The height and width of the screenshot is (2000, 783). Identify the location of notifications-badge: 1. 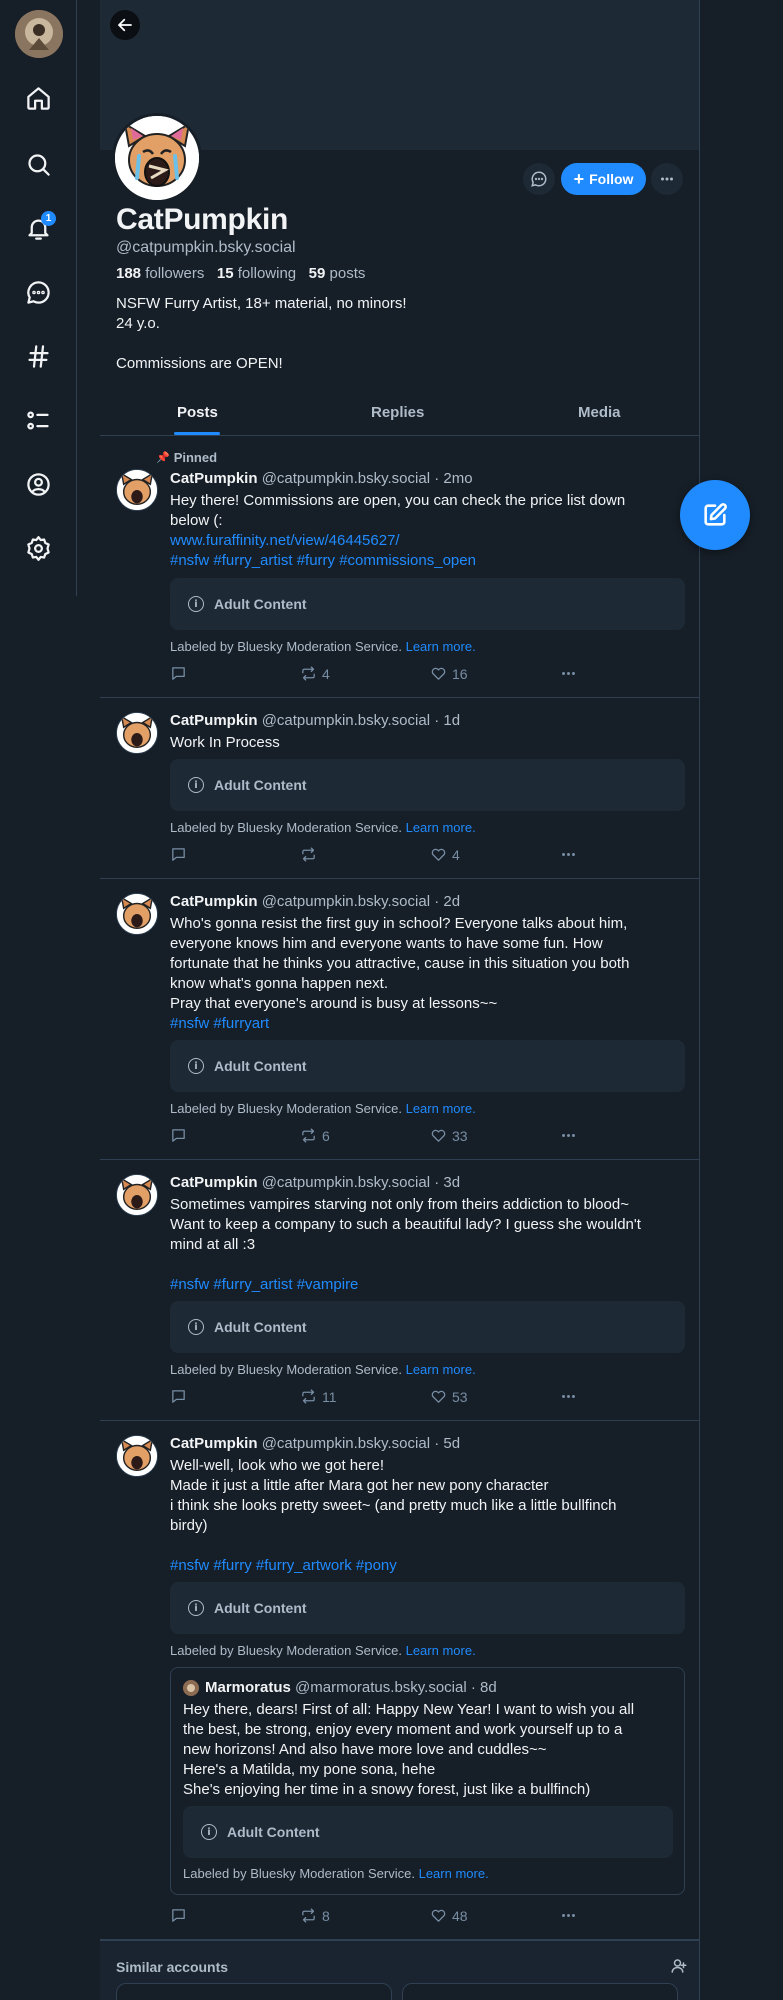
(48, 218).